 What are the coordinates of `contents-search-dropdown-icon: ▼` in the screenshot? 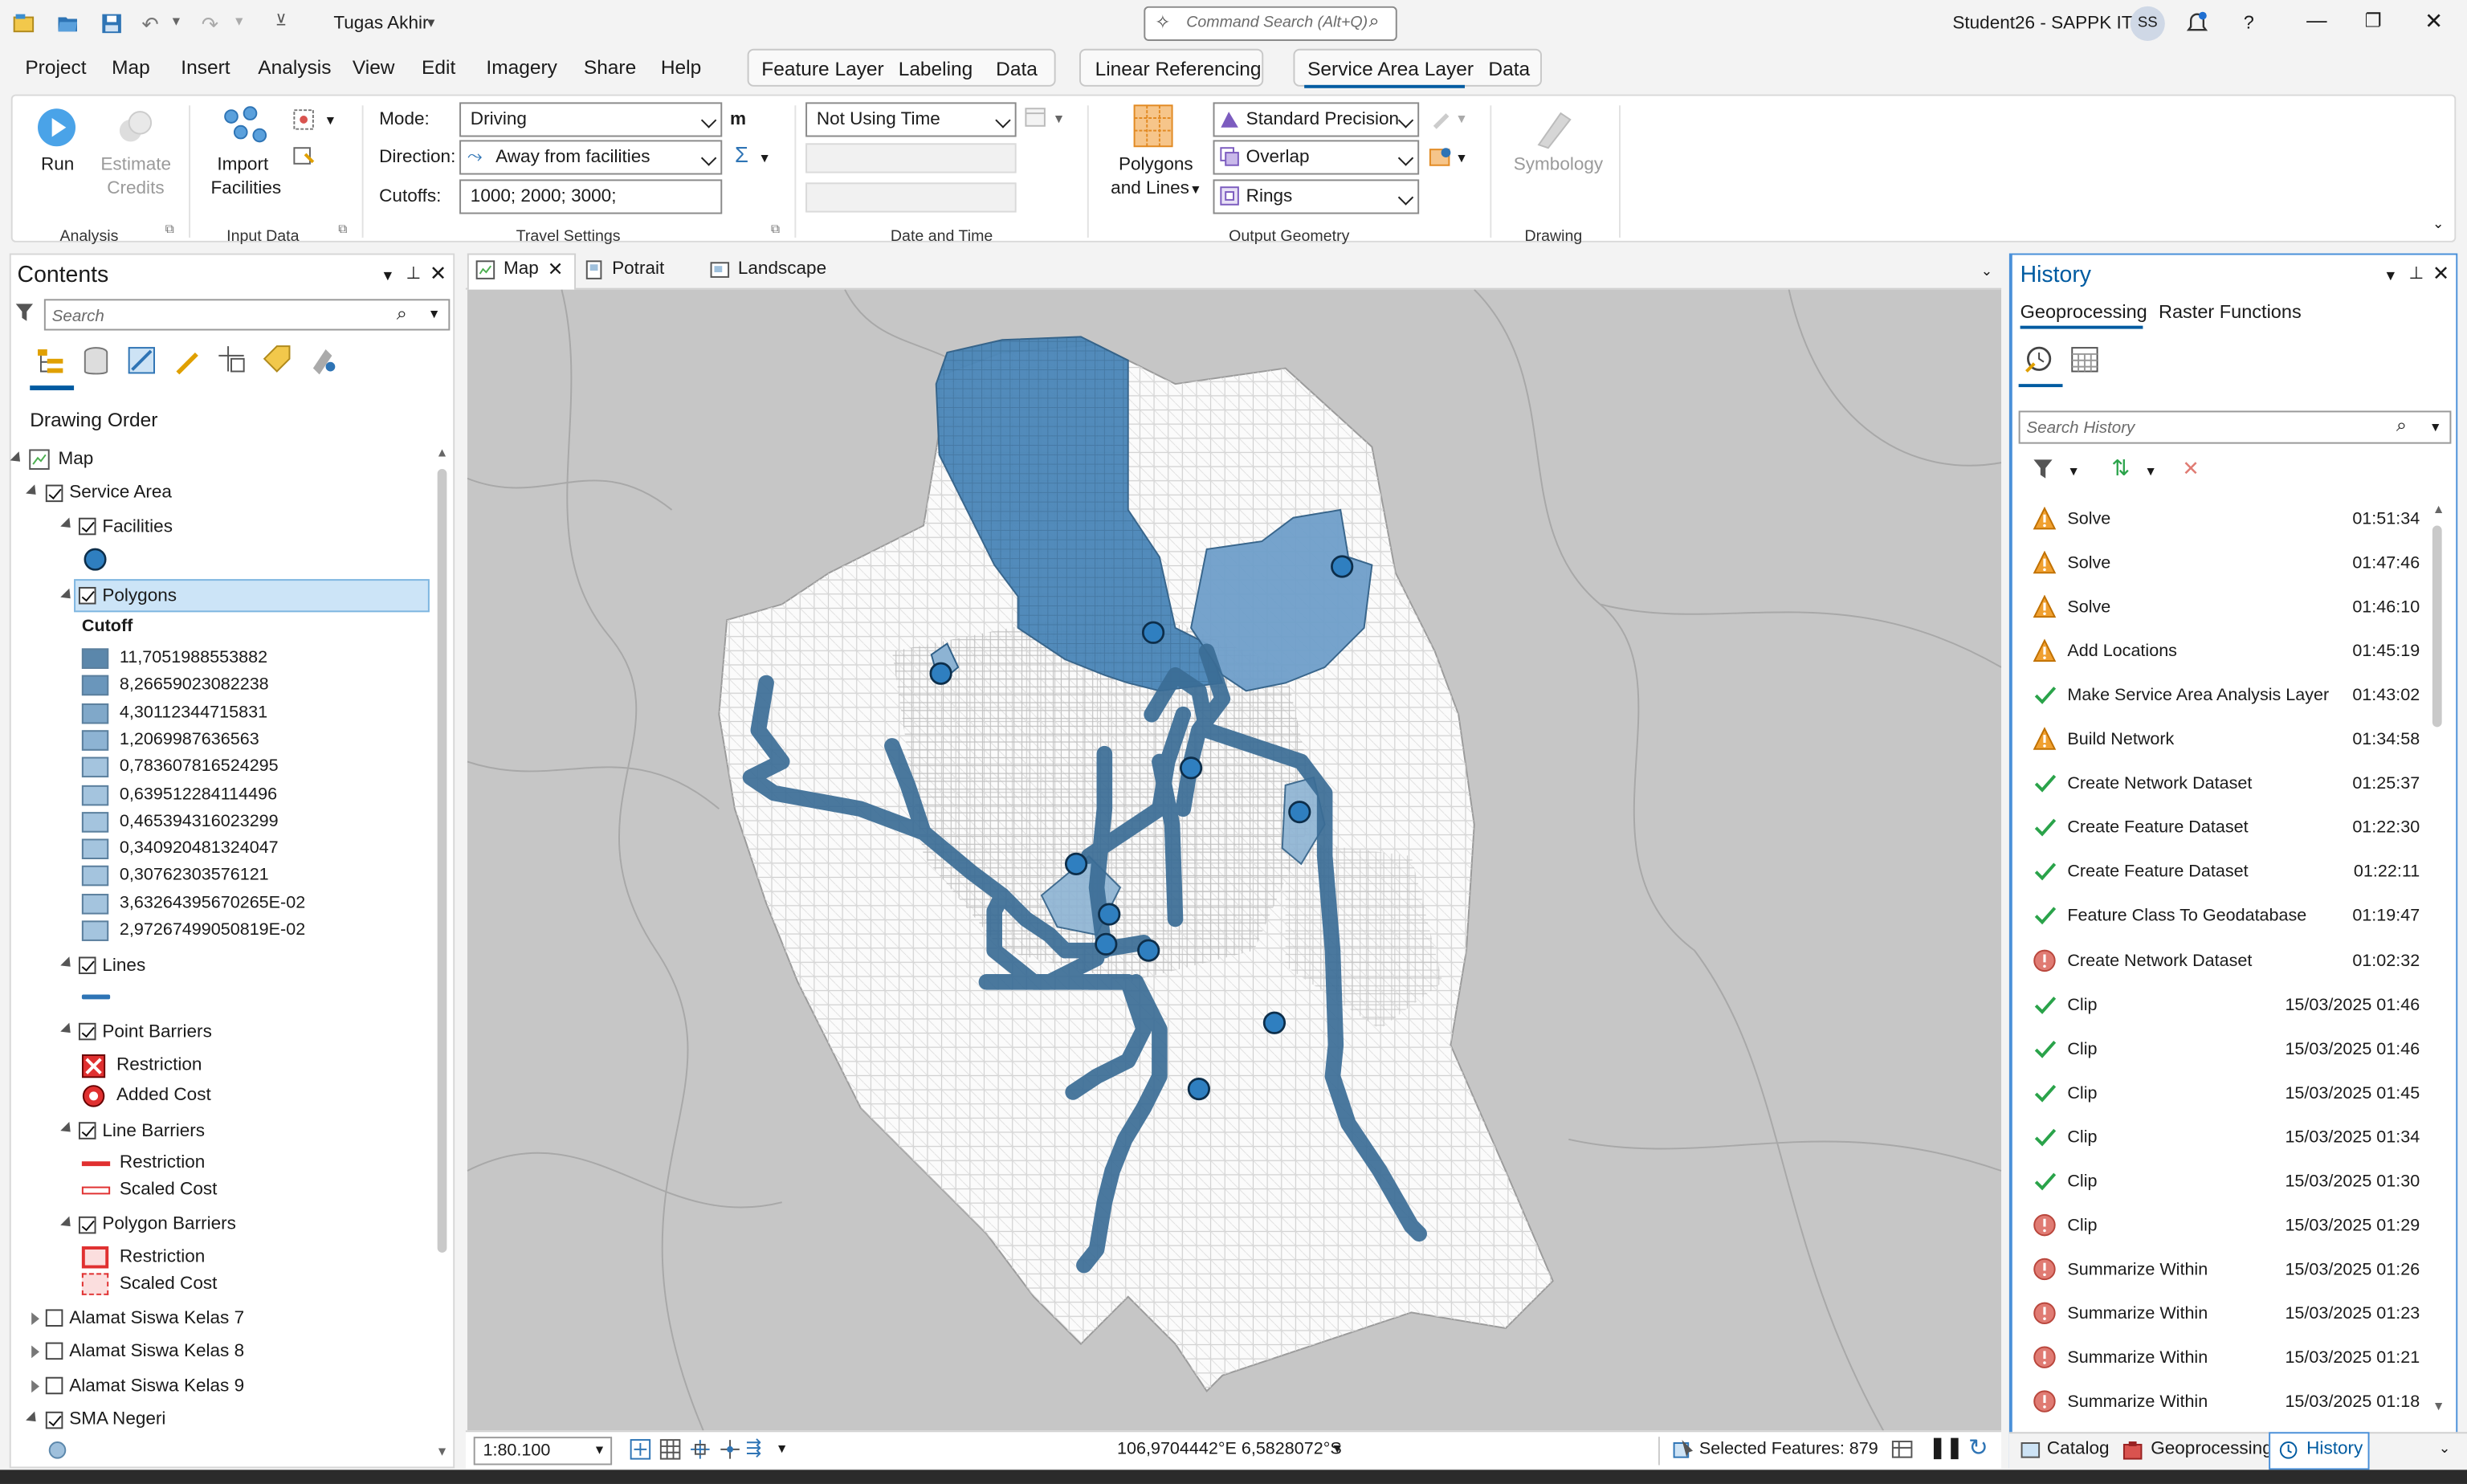 It's located at (434, 314).